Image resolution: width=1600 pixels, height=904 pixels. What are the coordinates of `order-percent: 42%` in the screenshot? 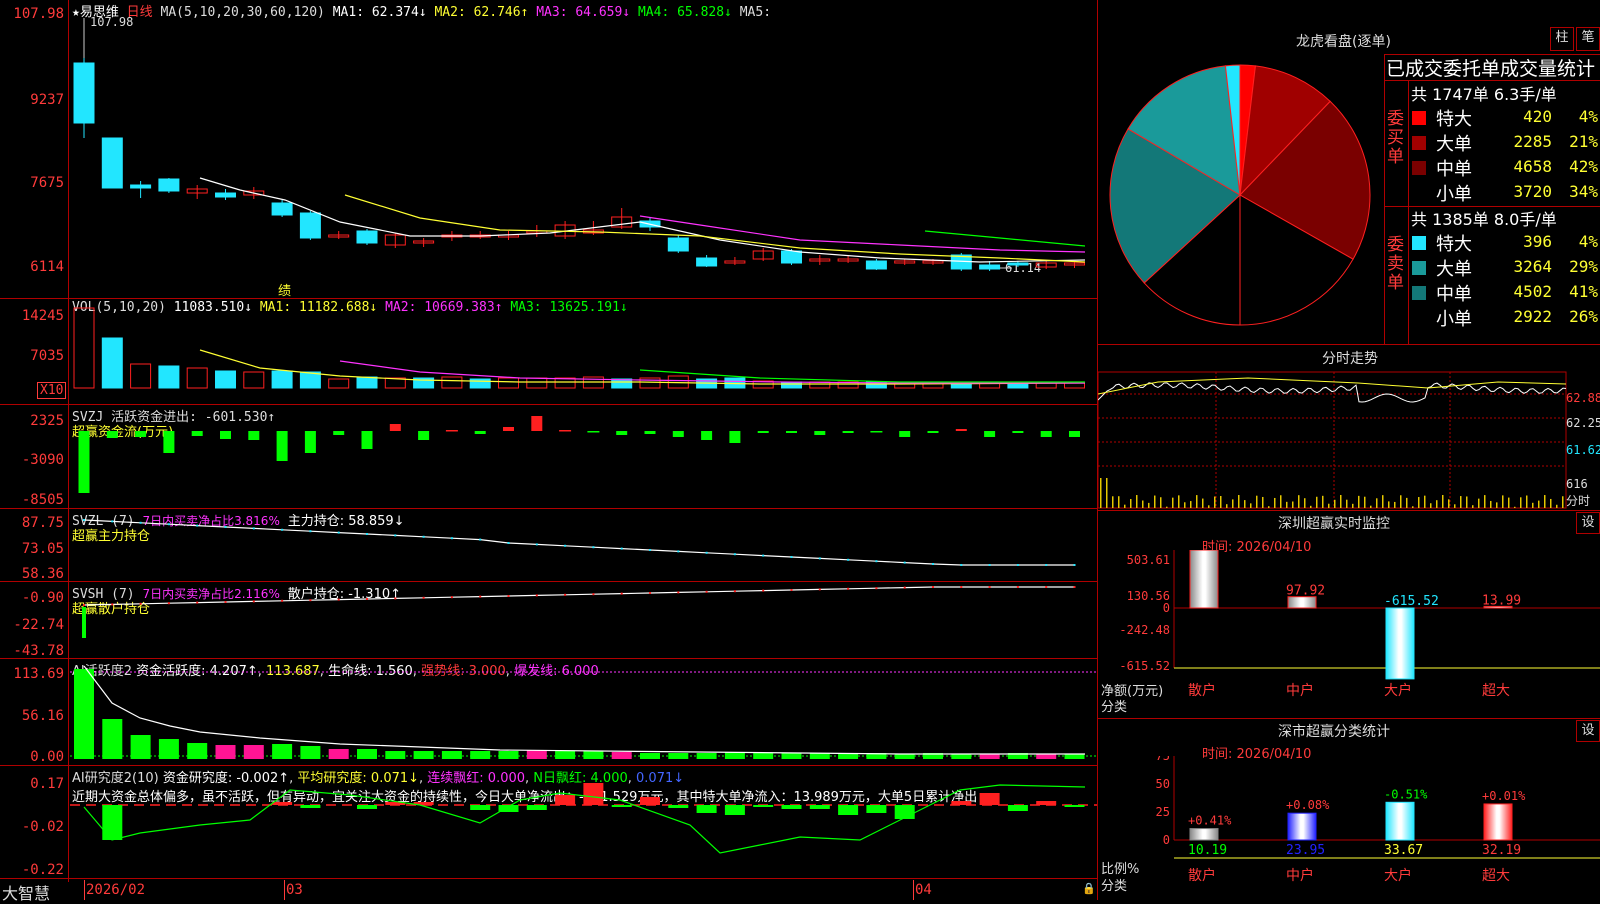 It's located at (1583, 166).